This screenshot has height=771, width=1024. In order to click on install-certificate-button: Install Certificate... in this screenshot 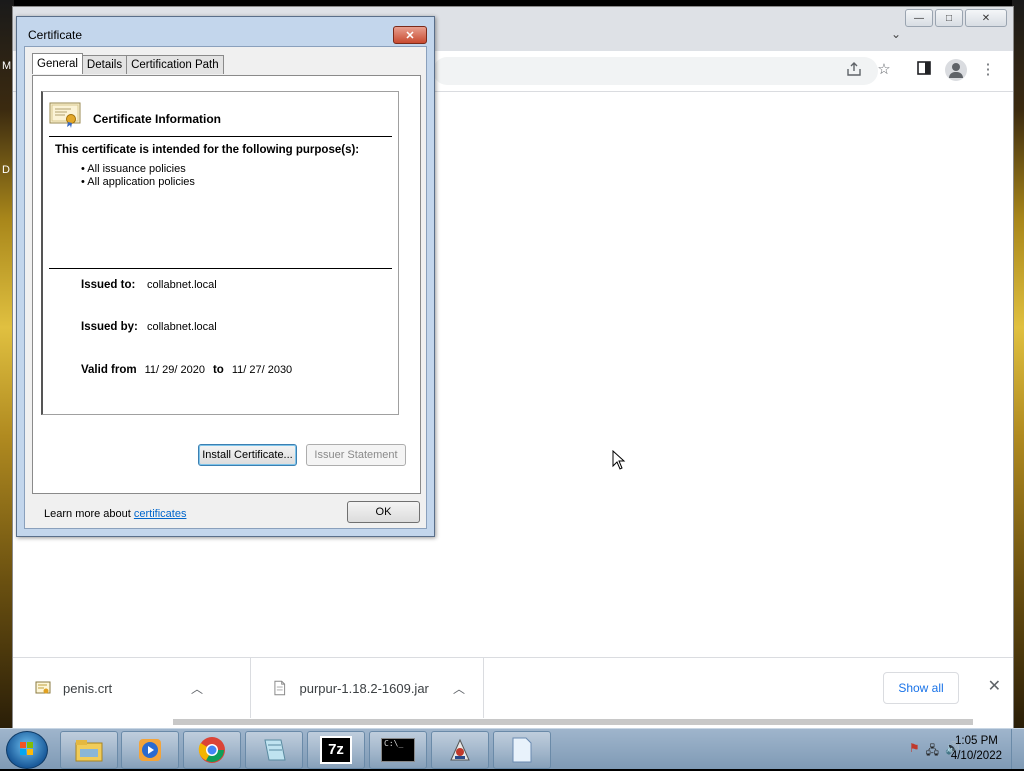, I will do `click(247, 455)`.